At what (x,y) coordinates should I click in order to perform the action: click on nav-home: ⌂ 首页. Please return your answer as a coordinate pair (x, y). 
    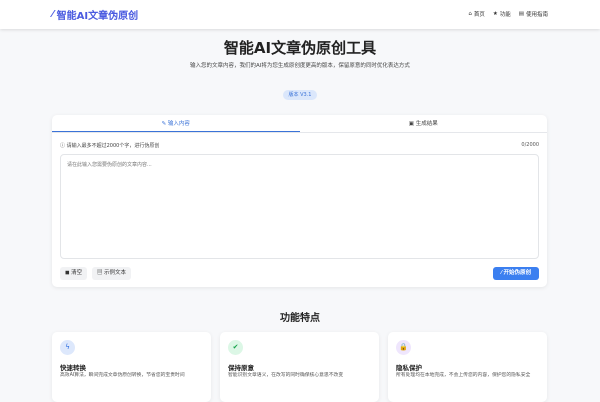
    Looking at the image, I should click on (476, 14).